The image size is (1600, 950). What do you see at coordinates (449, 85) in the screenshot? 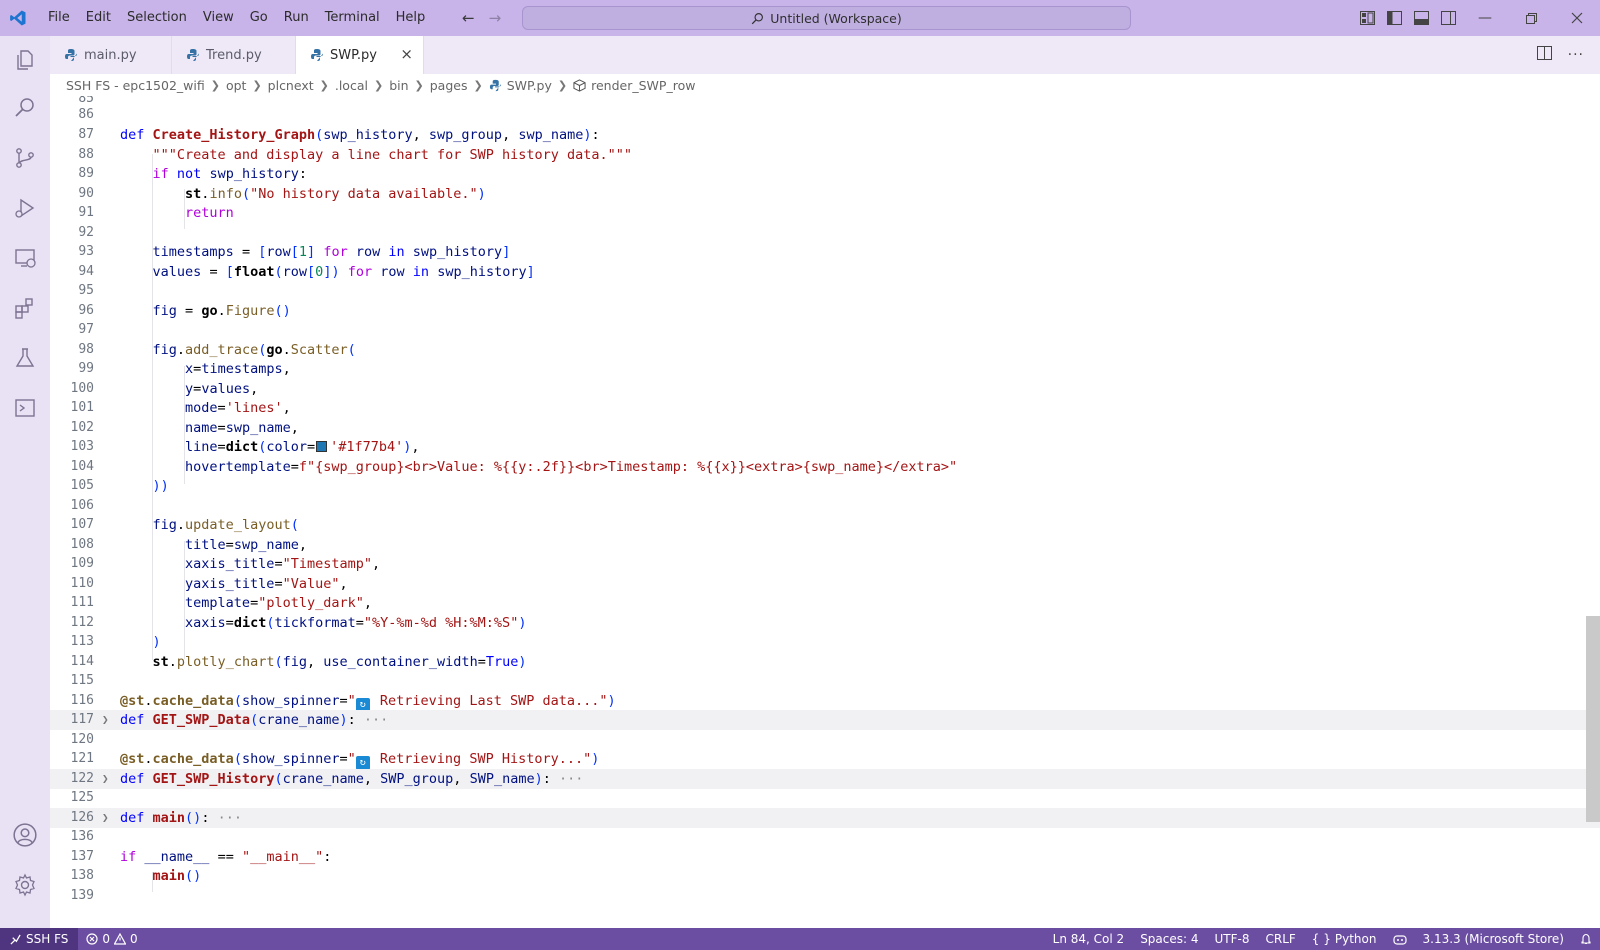
I see `breadcrumb-item: pages` at bounding box center [449, 85].